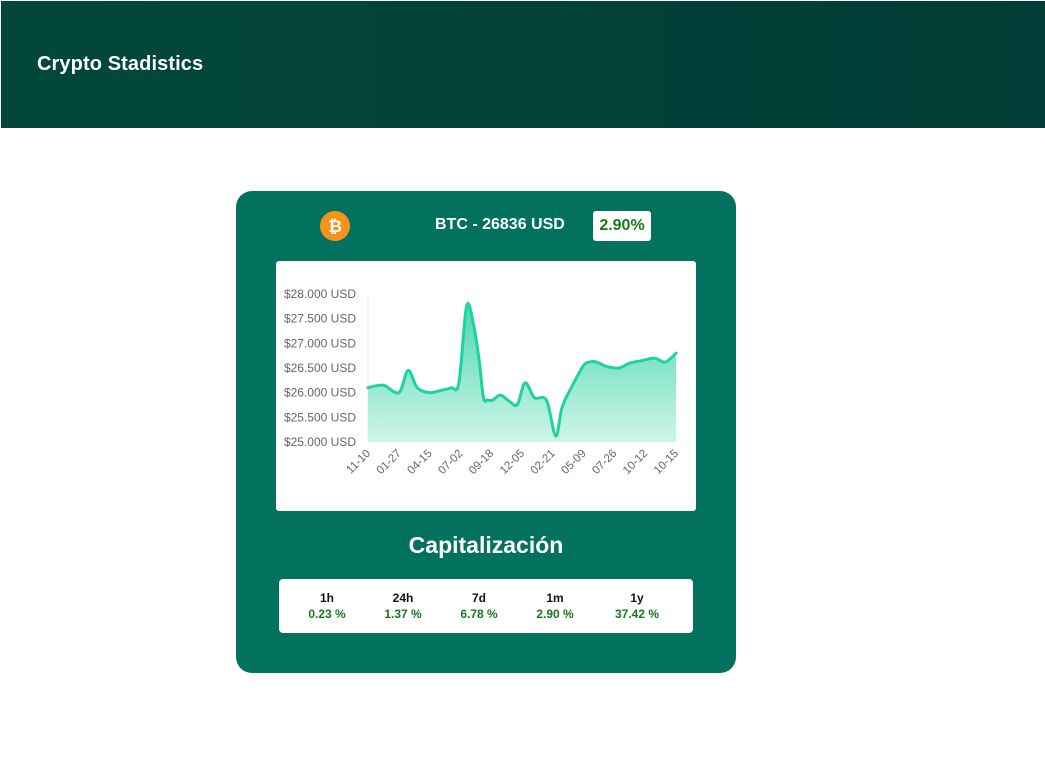 This screenshot has height=767, width=1045. I want to click on stat-1y: 1y 37.42 %, so click(637, 606).